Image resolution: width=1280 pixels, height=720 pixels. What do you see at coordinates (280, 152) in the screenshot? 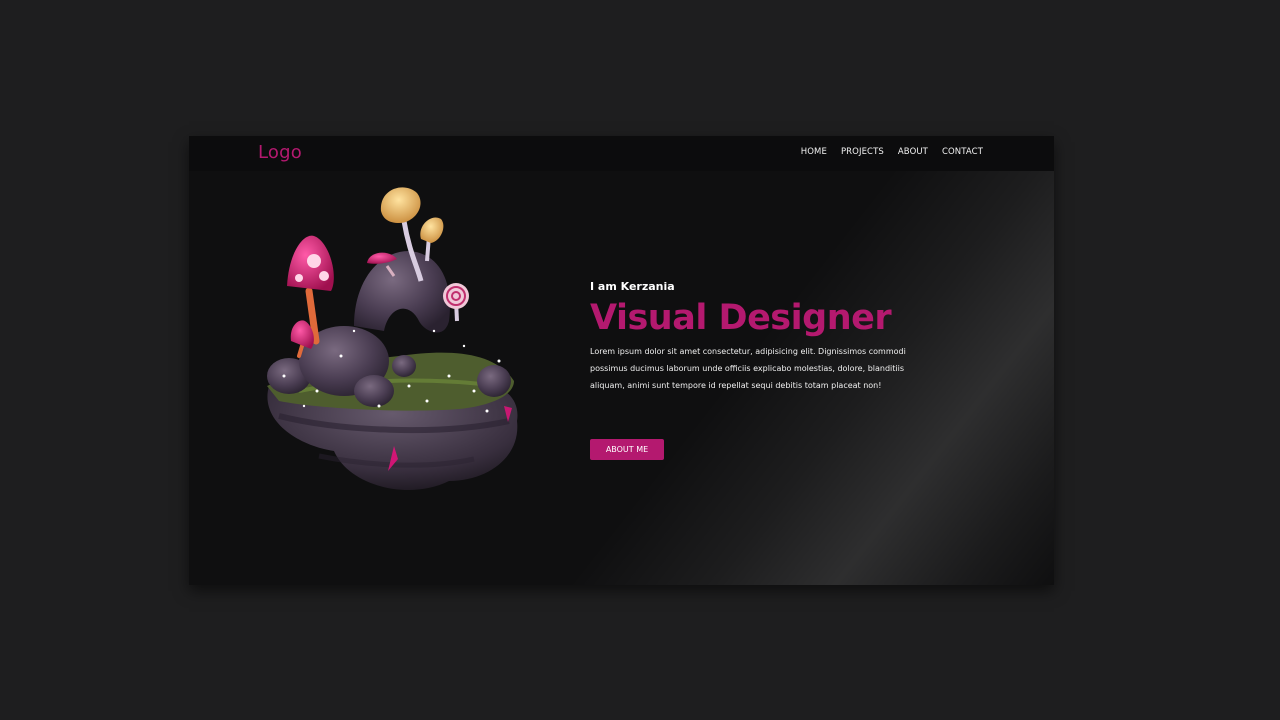
I see `logo: Logo` at bounding box center [280, 152].